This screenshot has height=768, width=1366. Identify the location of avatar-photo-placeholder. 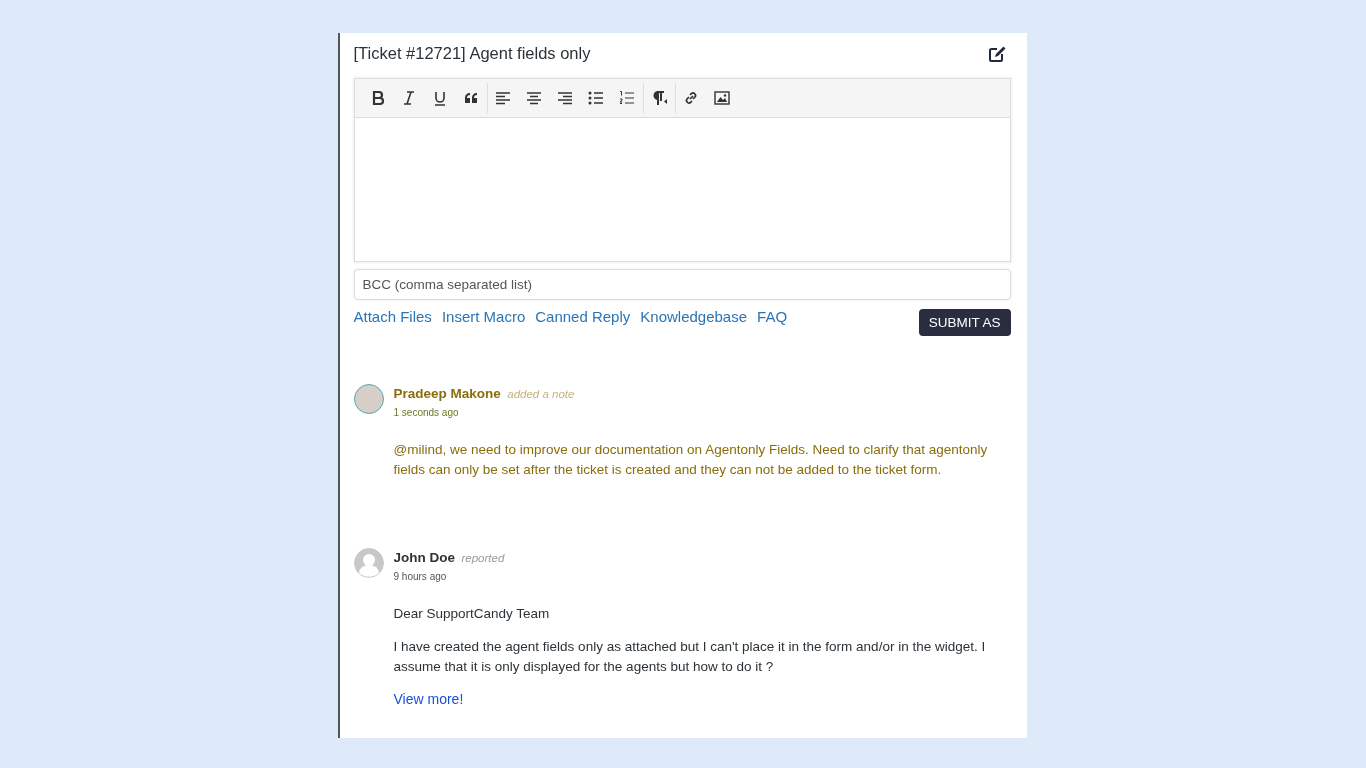
(368, 399).